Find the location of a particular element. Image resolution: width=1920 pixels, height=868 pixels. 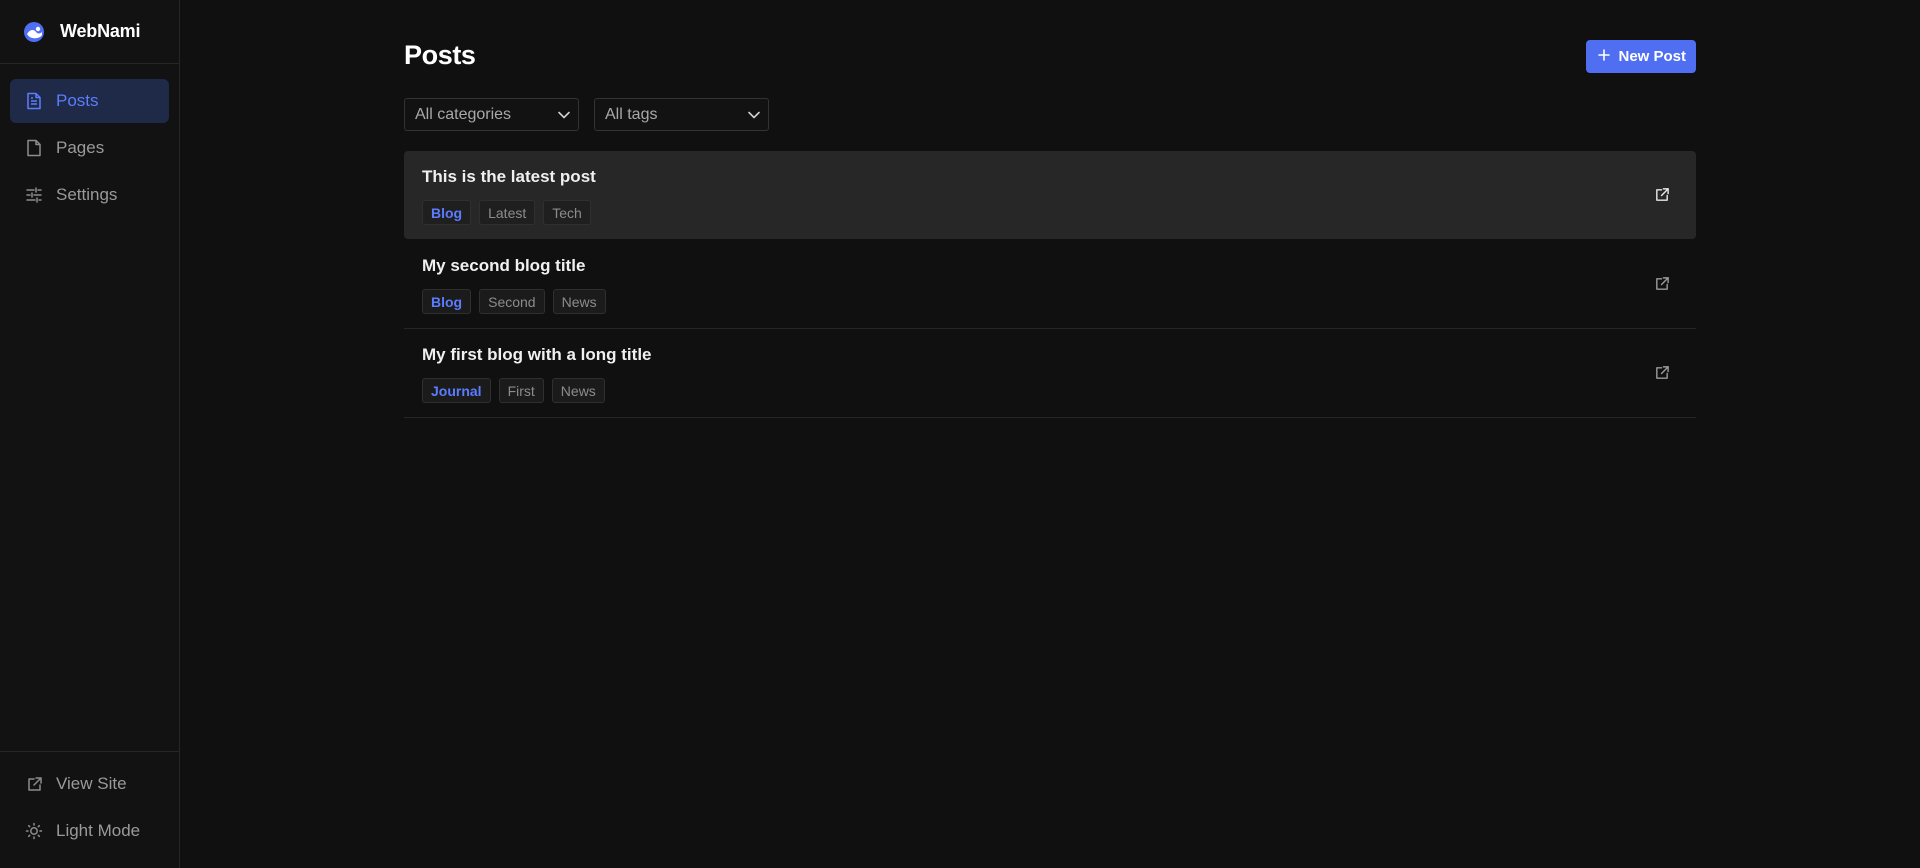

tag-badge: Latest is located at coordinates (507, 212).